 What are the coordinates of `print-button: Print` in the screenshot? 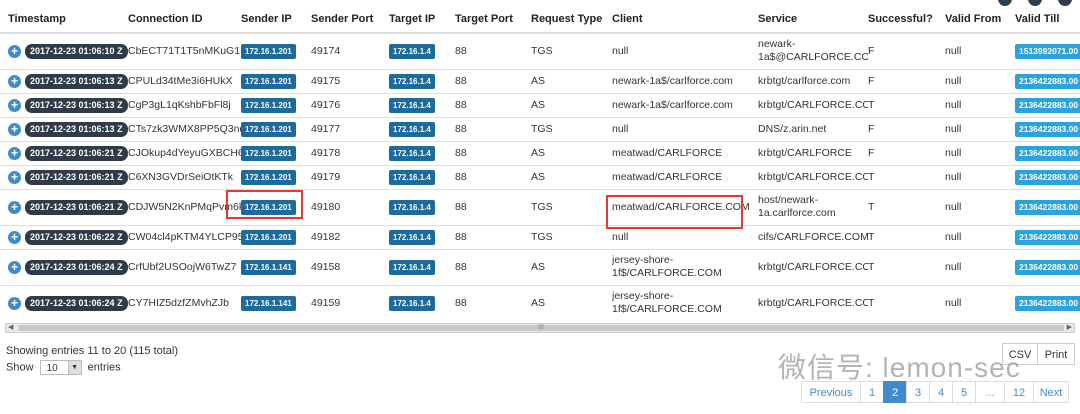 It's located at (1056, 354).